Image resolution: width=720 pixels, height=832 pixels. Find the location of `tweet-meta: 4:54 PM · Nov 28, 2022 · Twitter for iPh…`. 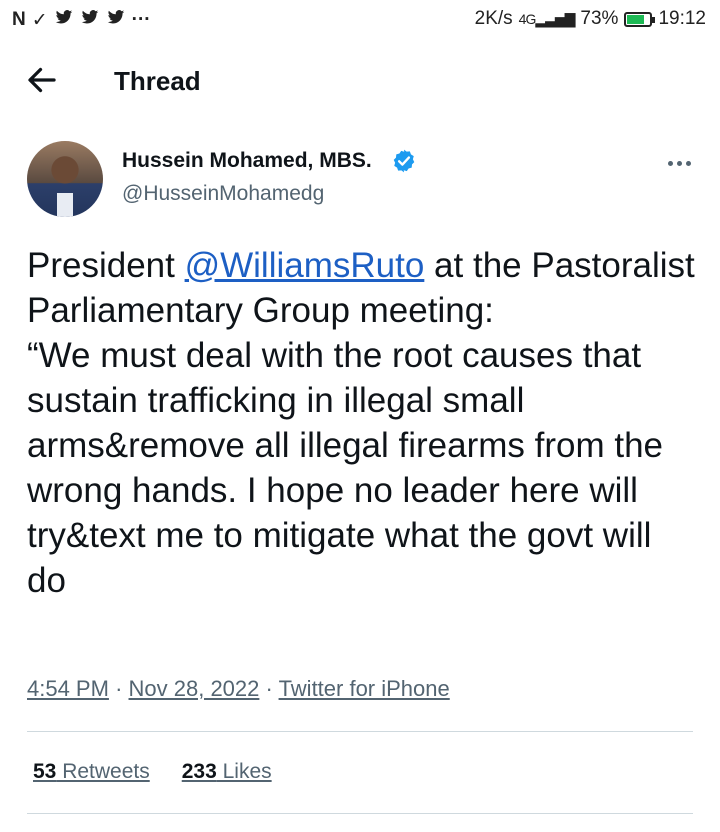

tweet-meta: 4:54 PM · Nov 28, 2022 · Twitter for iPh… is located at coordinates (238, 689).